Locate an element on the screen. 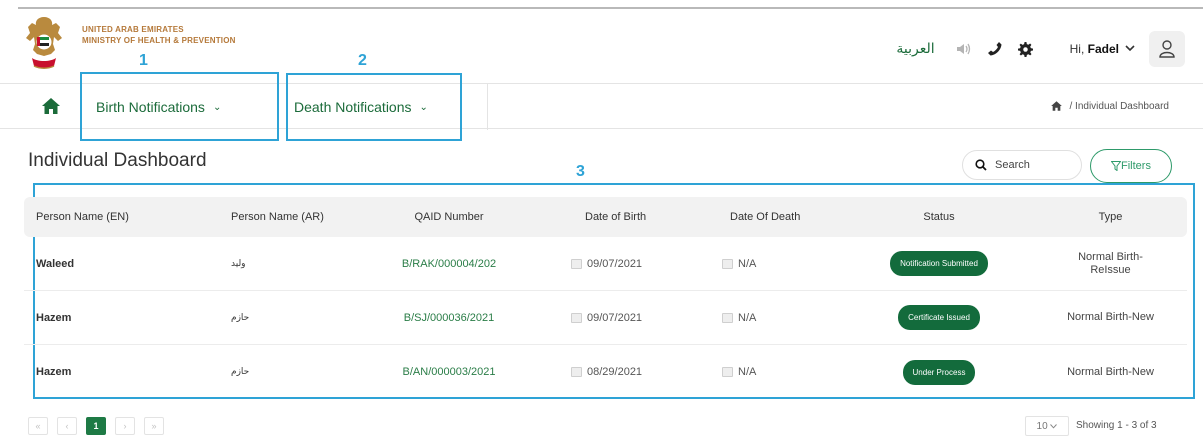  page-button-current: 1 is located at coordinates (96, 426).